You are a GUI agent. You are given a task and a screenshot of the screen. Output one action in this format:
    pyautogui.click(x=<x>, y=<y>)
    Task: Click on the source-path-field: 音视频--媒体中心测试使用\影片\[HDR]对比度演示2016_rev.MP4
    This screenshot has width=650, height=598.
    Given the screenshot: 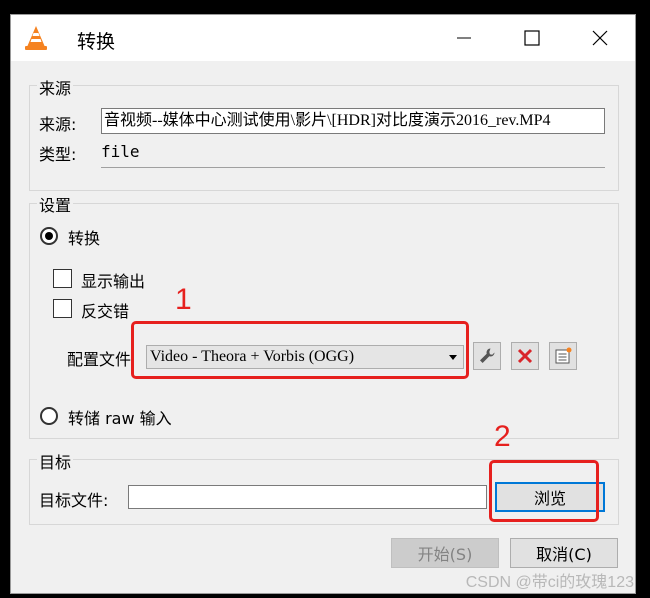 What is the action you would take?
    pyautogui.click(x=353, y=121)
    